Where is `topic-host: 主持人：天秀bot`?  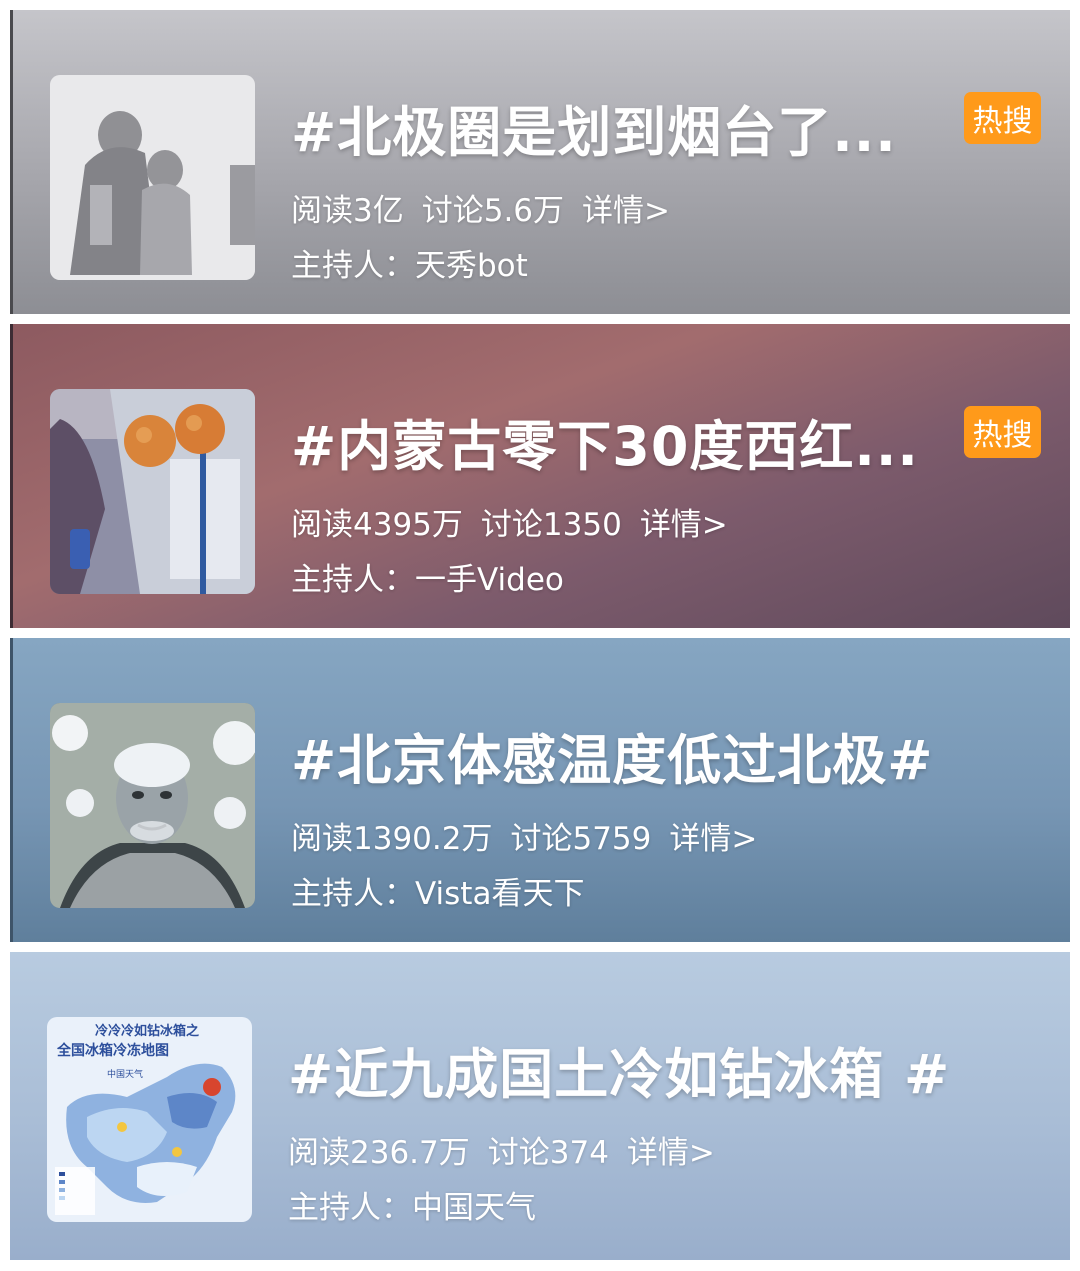
topic-host: 主持人：天秀bot is located at coordinates (409, 266).